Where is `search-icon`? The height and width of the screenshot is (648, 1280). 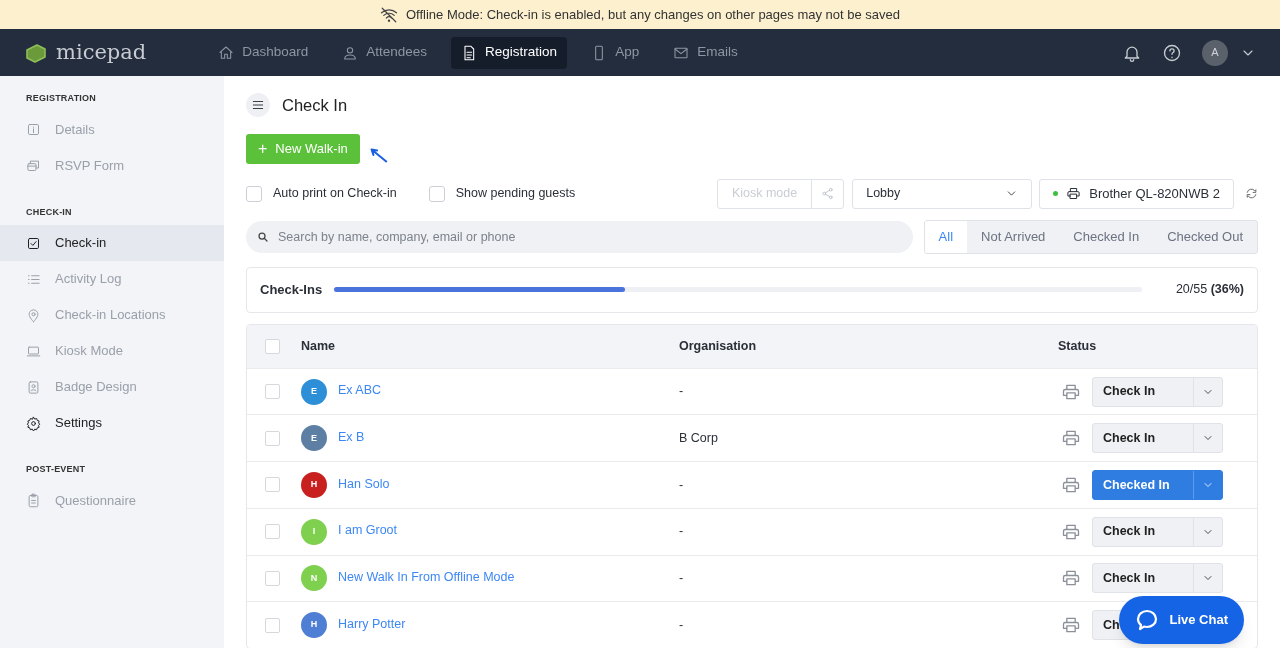 search-icon is located at coordinates (263, 236).